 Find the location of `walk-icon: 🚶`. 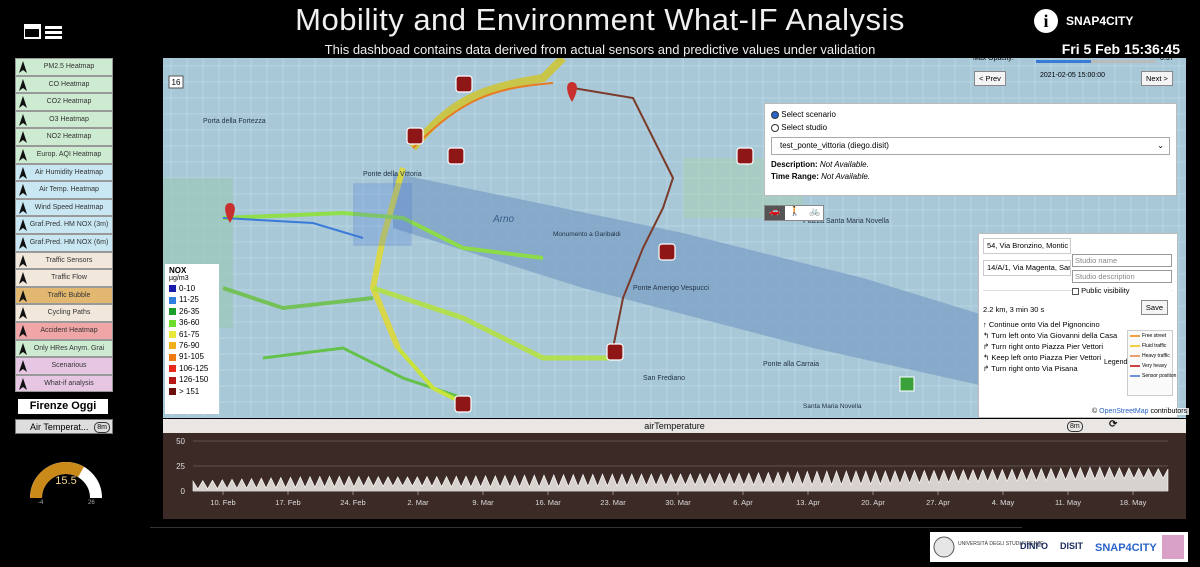

walk-icon: 🚶 is located at coordinates (795, 213).